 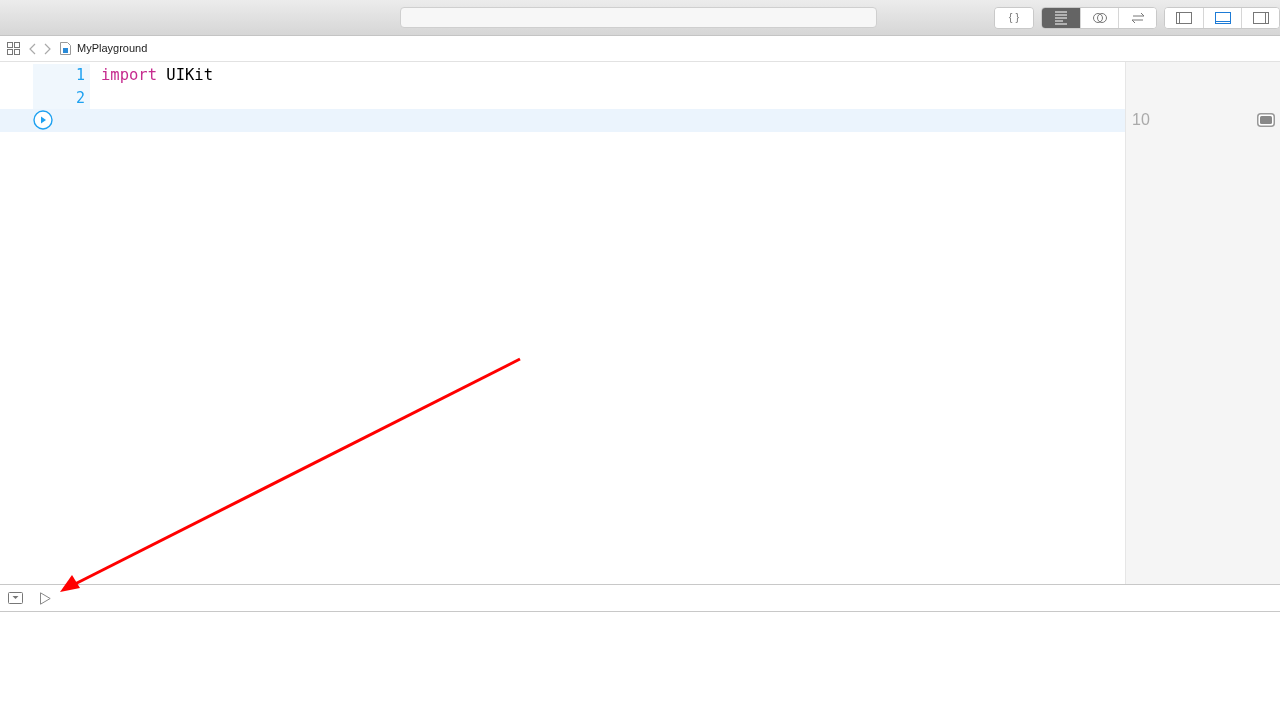 I want to click on lines-icon, so click(x=1061, y=17).